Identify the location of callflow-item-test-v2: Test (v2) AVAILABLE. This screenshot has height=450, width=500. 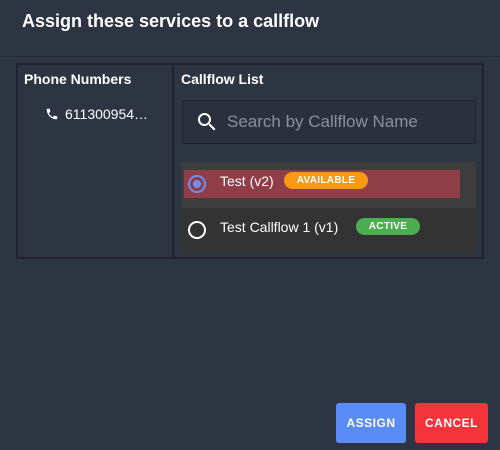
(329, 185).